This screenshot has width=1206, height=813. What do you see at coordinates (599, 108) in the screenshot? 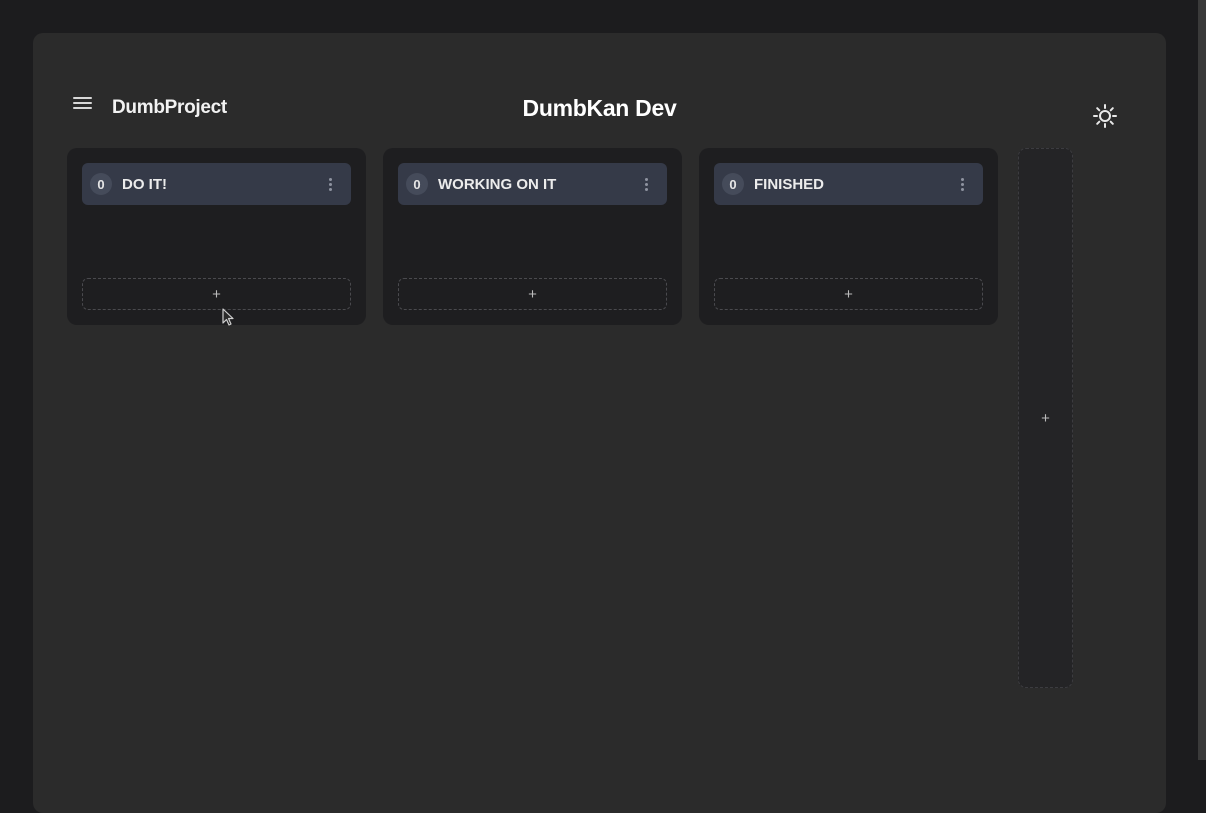
I see `board-title: DumbKan Dev` at bounding box center [599, 108].